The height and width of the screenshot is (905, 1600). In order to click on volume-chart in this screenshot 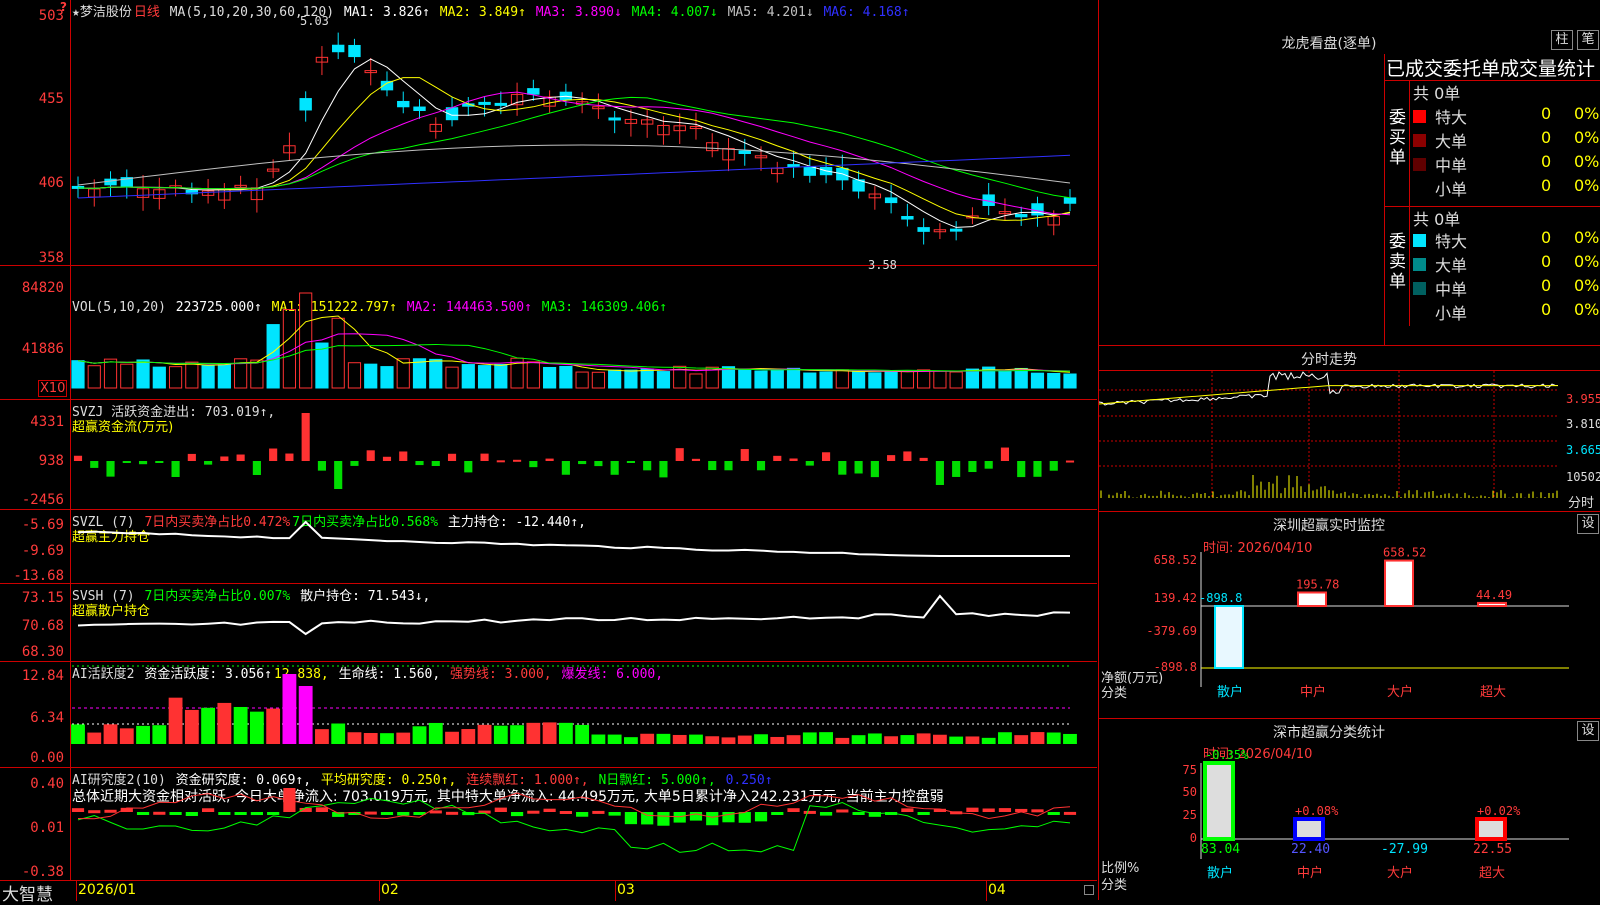, I will do `click(548, 333)`.